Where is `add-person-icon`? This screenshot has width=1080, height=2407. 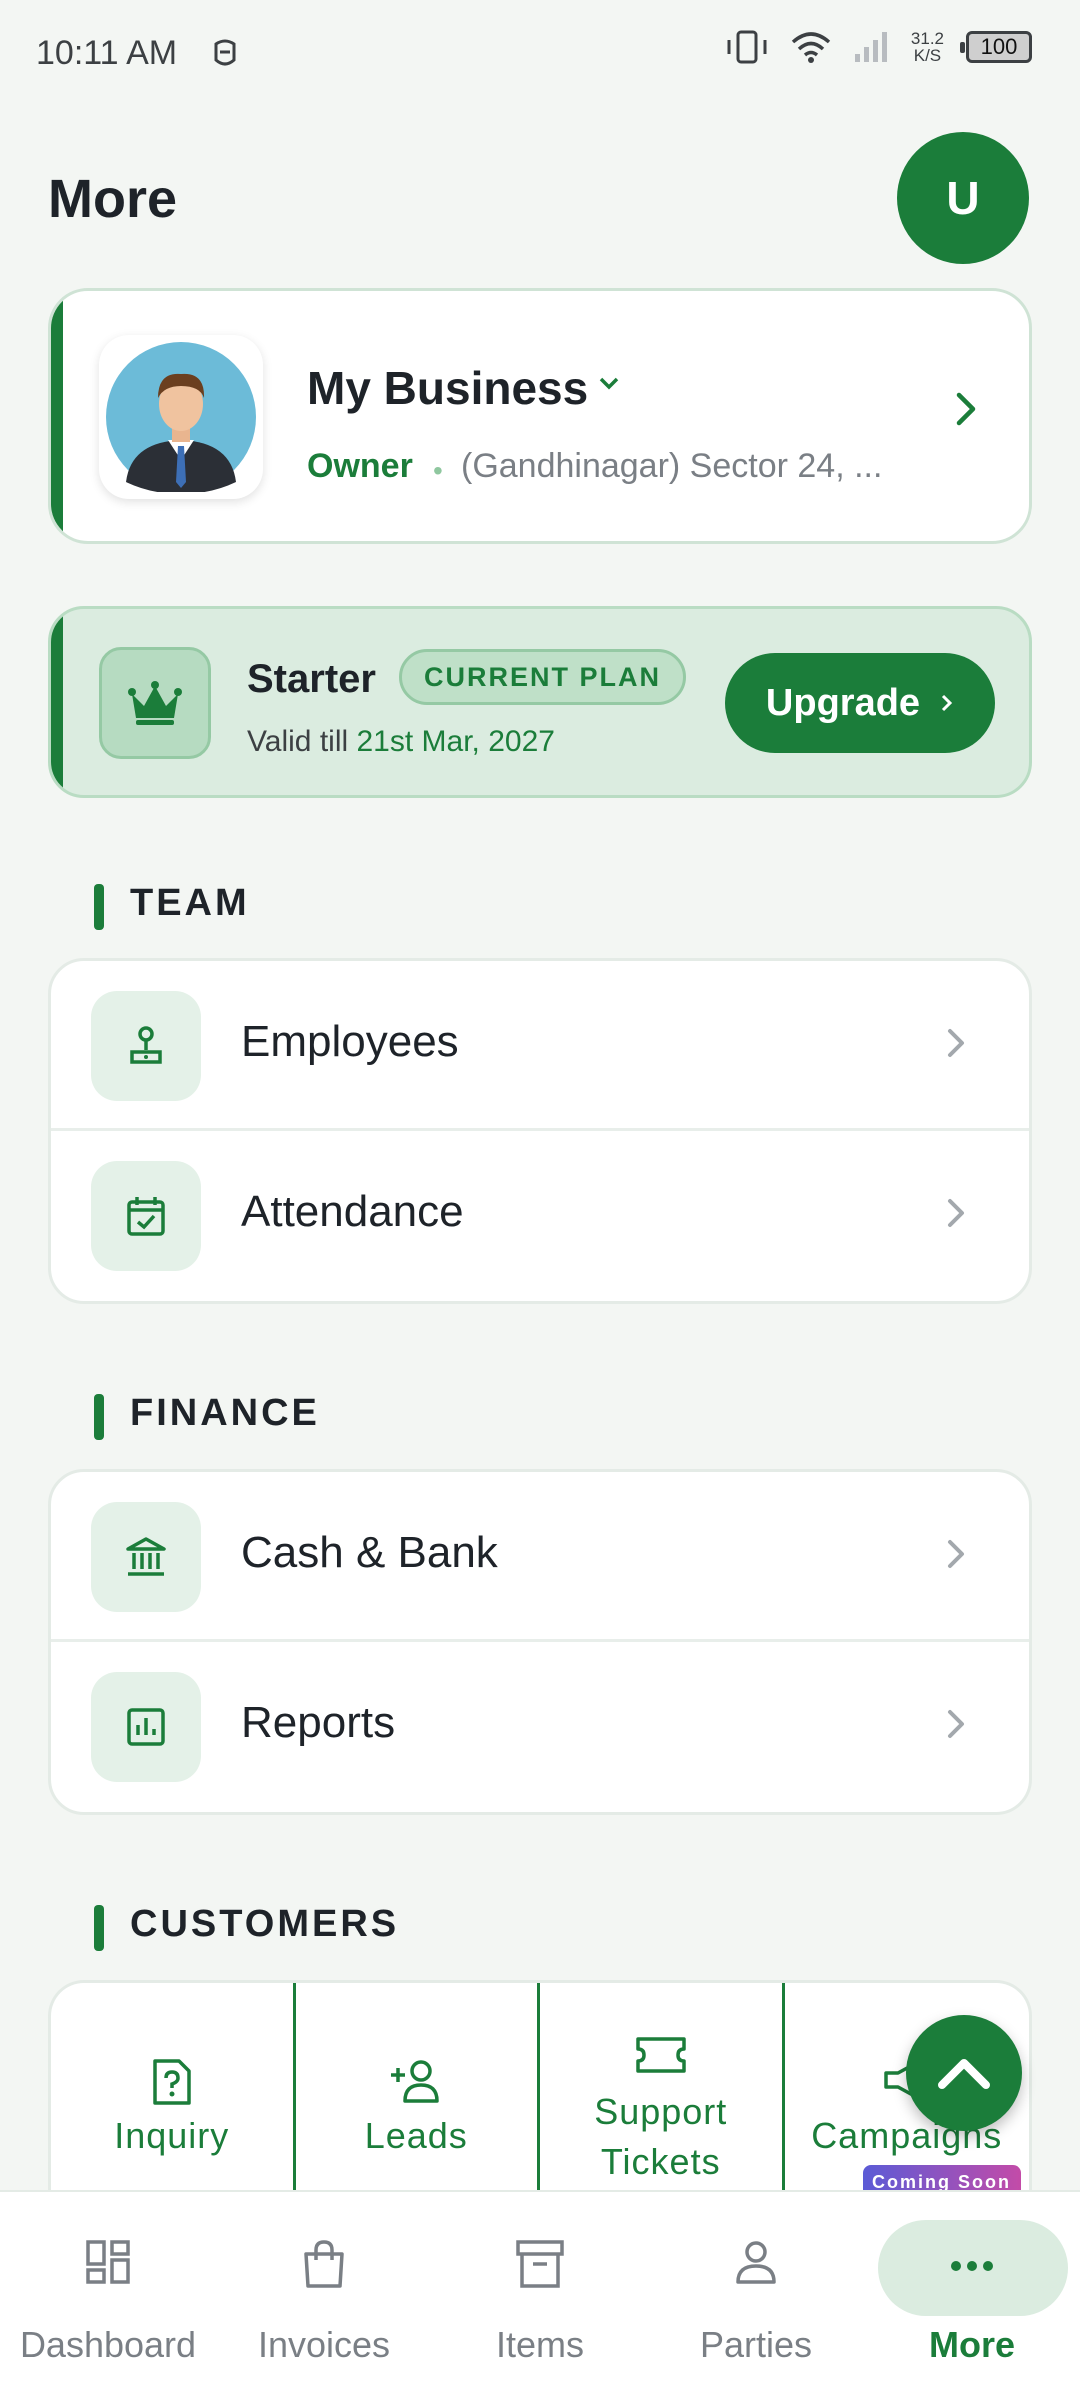
add-person-icon is located at coordinates (415, 2081).